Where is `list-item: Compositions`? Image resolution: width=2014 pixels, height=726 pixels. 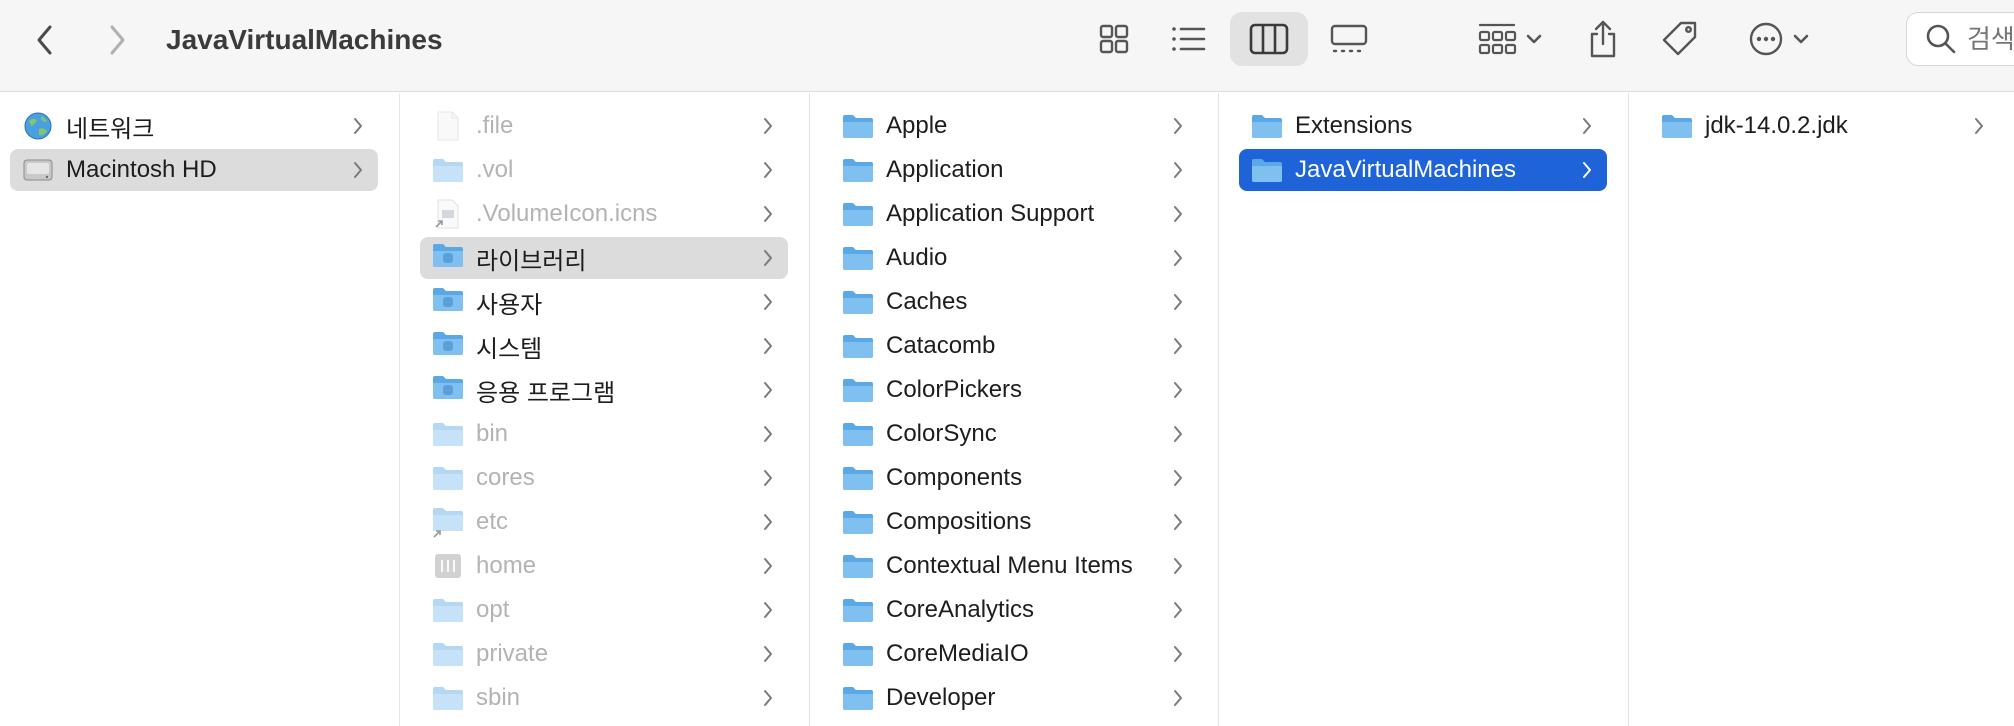 list-item: Compositions is located at coordinates (1014, 522).